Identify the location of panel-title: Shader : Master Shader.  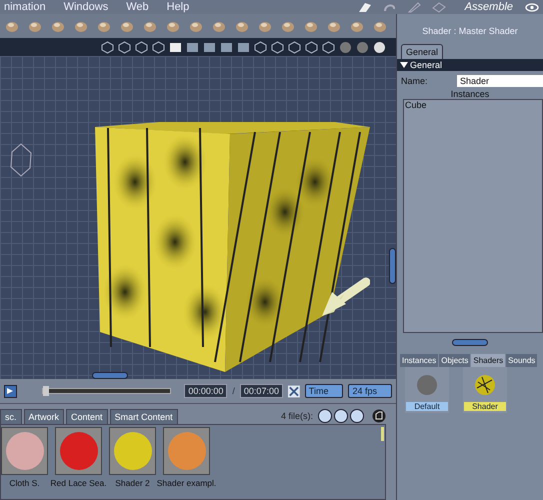
(470, 31).